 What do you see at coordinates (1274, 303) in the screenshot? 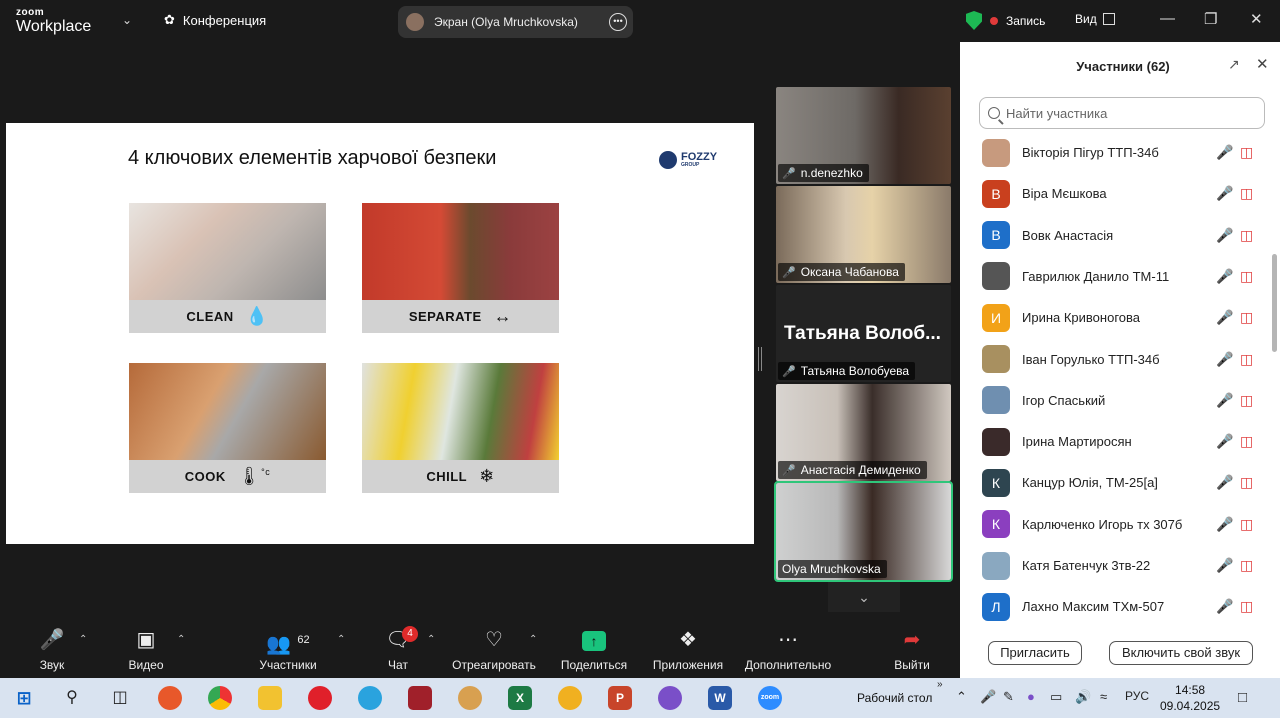
I see `scrollbar-thumb` at bounding box center [1274, 303].